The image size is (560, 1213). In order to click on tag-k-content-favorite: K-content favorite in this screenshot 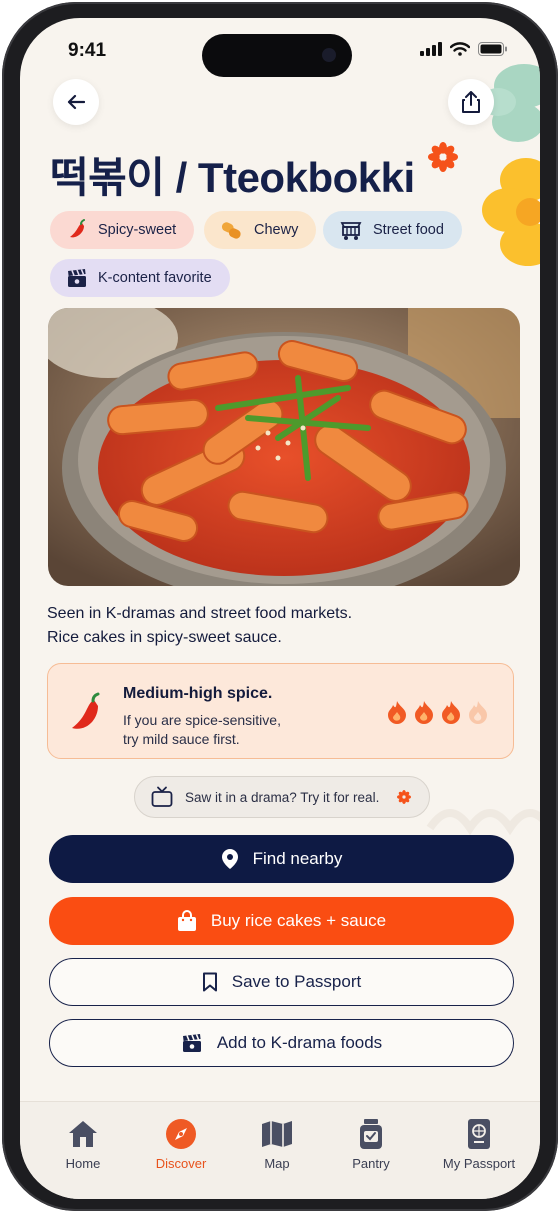, I will do `click(140, 278)`.